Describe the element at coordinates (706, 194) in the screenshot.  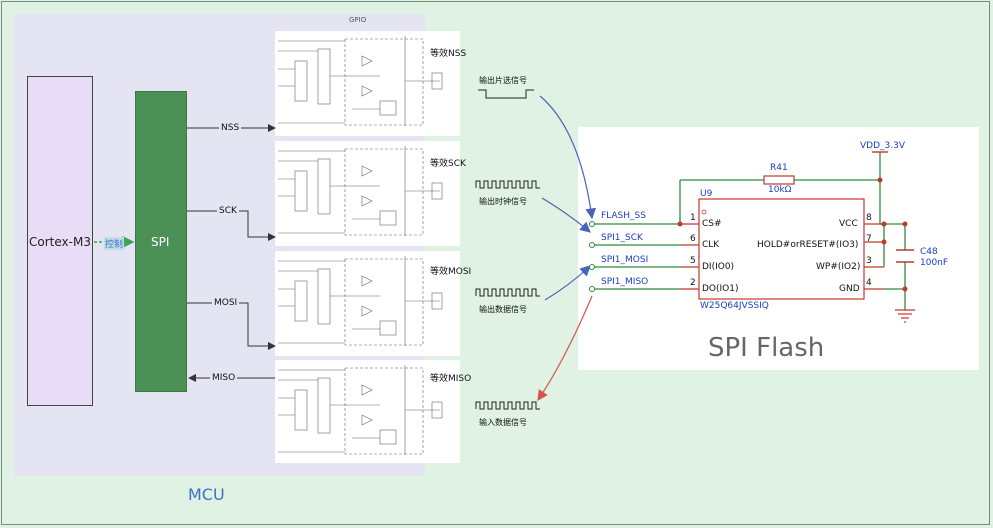
I see `chip-ref: U9` at that location.